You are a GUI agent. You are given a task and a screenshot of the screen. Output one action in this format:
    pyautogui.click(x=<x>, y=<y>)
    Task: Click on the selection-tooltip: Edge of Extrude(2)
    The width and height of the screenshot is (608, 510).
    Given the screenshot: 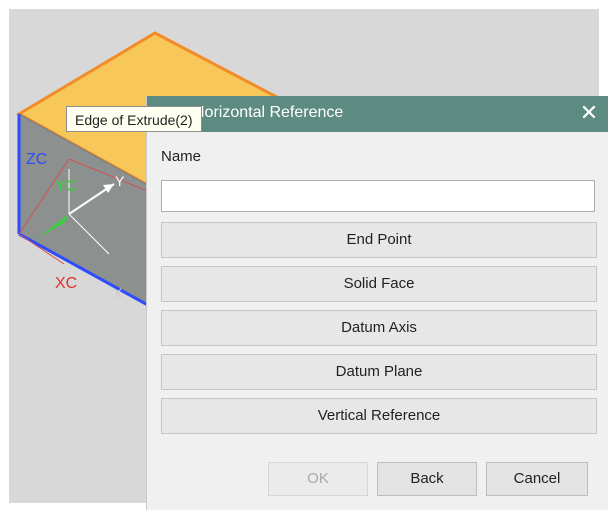 What is the action you would take?
    pyautogui.click(x=134, y=119)
    